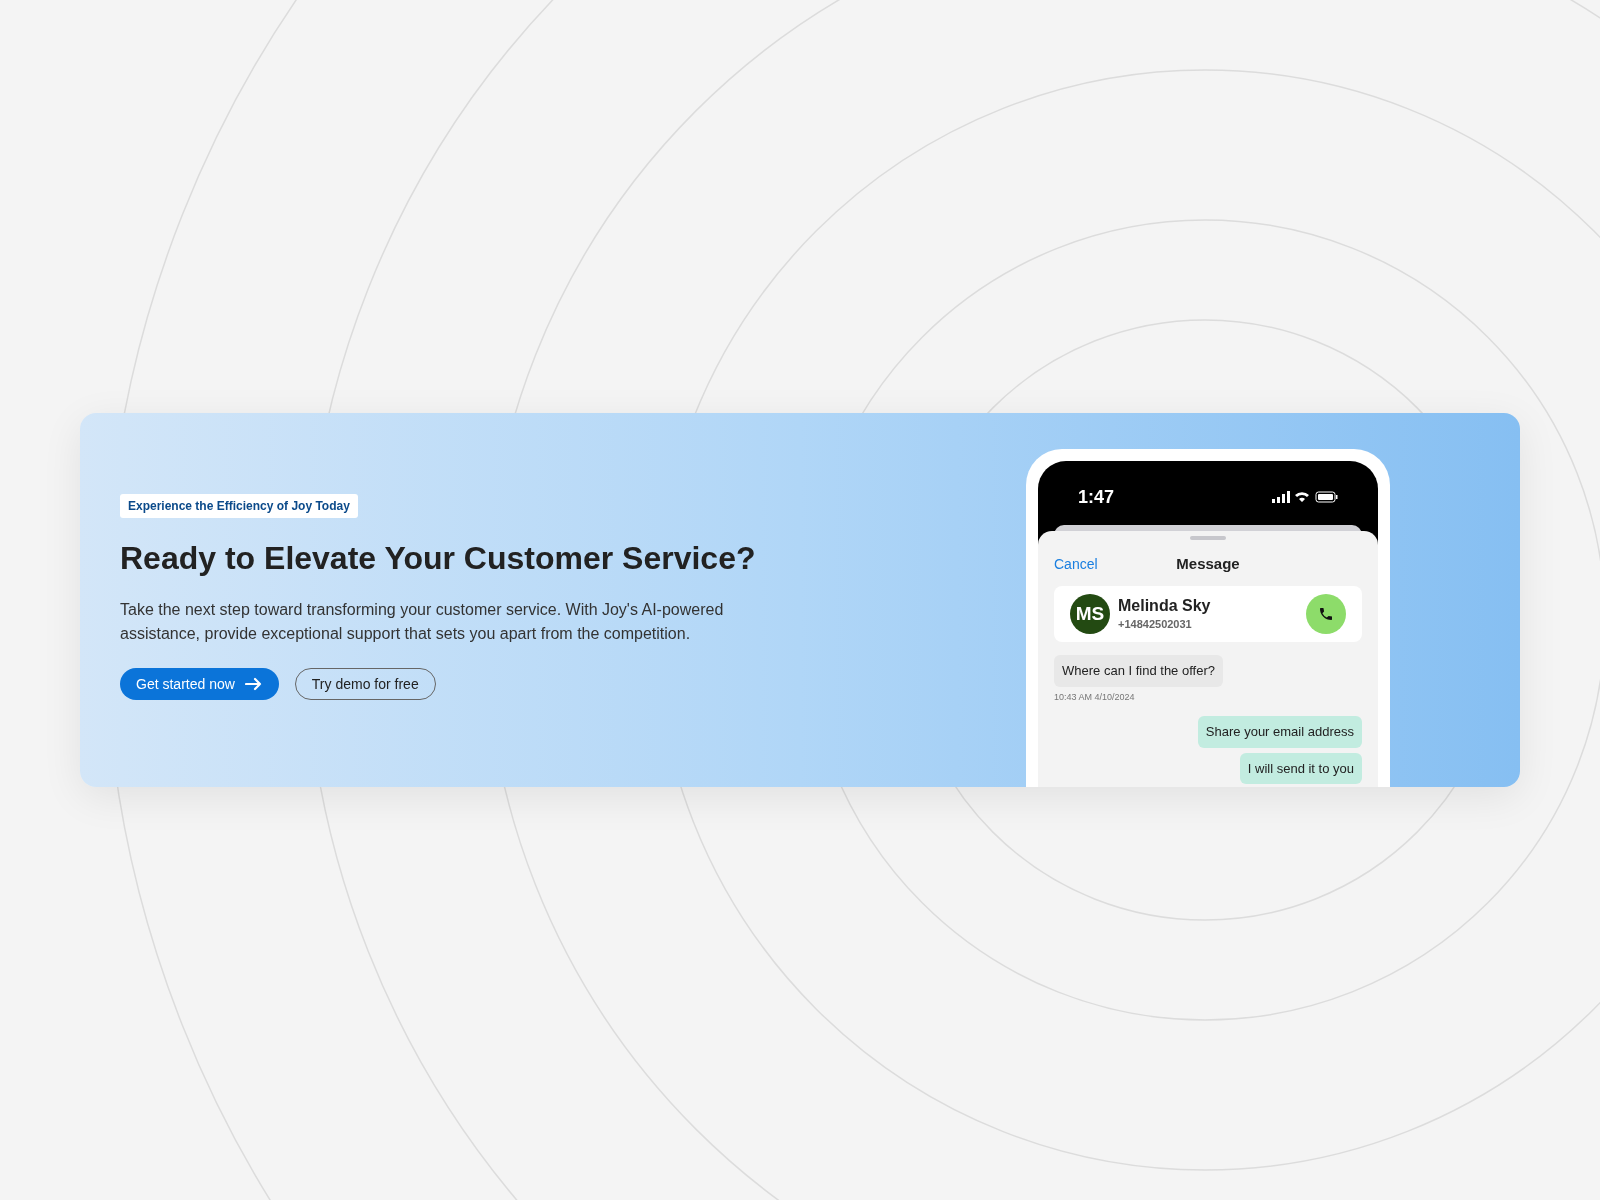  What do you see at coordinates (199, 684) in the screenshot?
I see `get-started-button: Get started now` at bounding box center [199, 684].